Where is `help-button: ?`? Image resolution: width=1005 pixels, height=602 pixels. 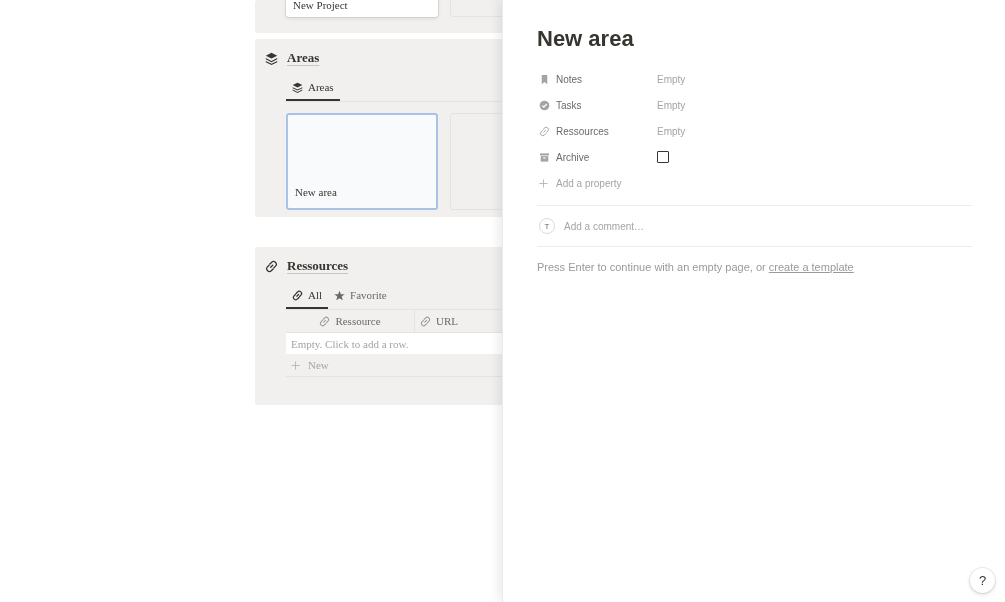 help-button: ? is located at coordinates (982, 580).